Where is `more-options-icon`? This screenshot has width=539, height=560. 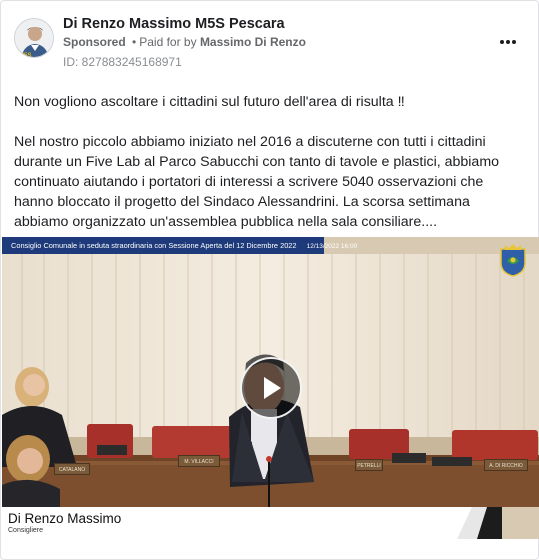
more-options-icon is located at coordinates (508, 42).